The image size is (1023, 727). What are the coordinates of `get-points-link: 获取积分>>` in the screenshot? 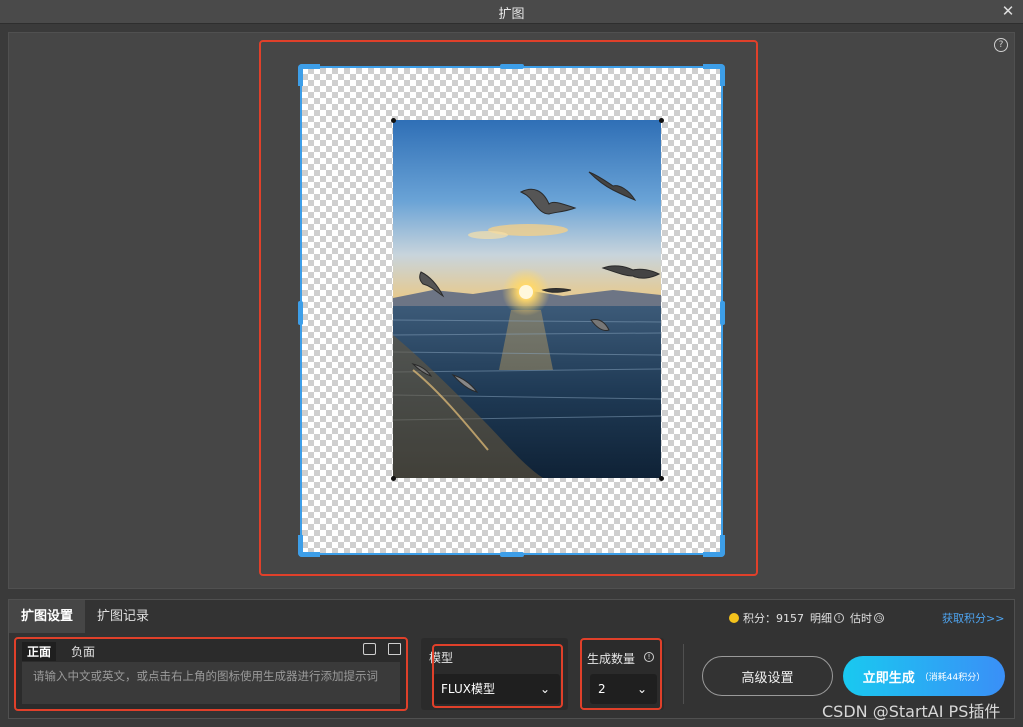 It's located at (973, 618).